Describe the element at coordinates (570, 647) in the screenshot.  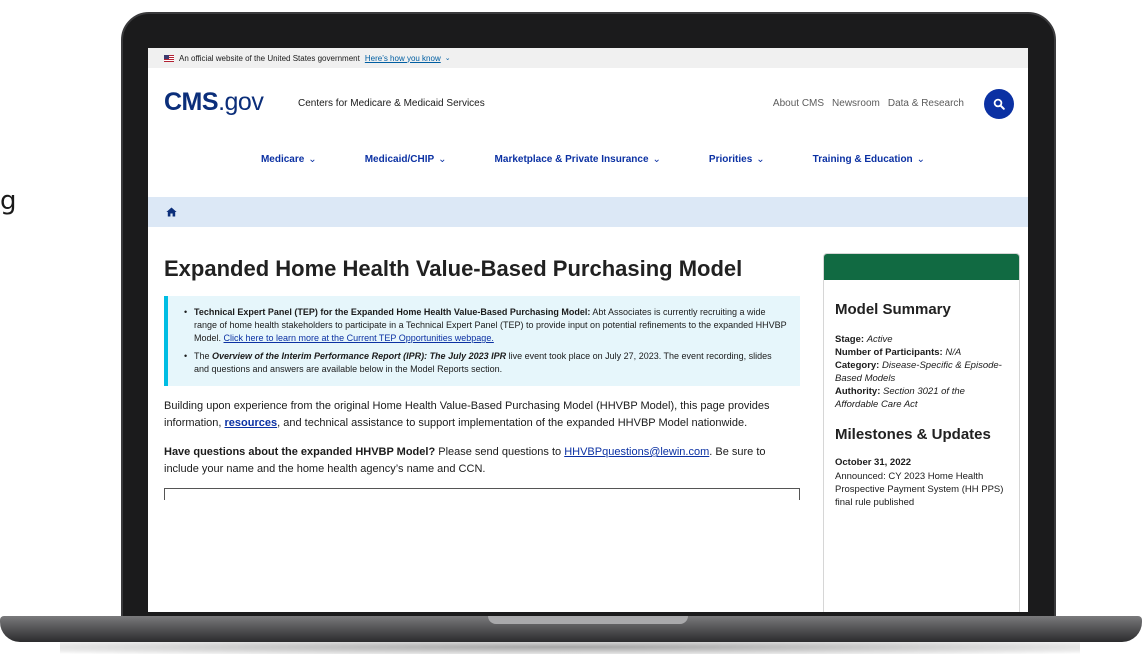
I see `laptop-shadow` at that location.